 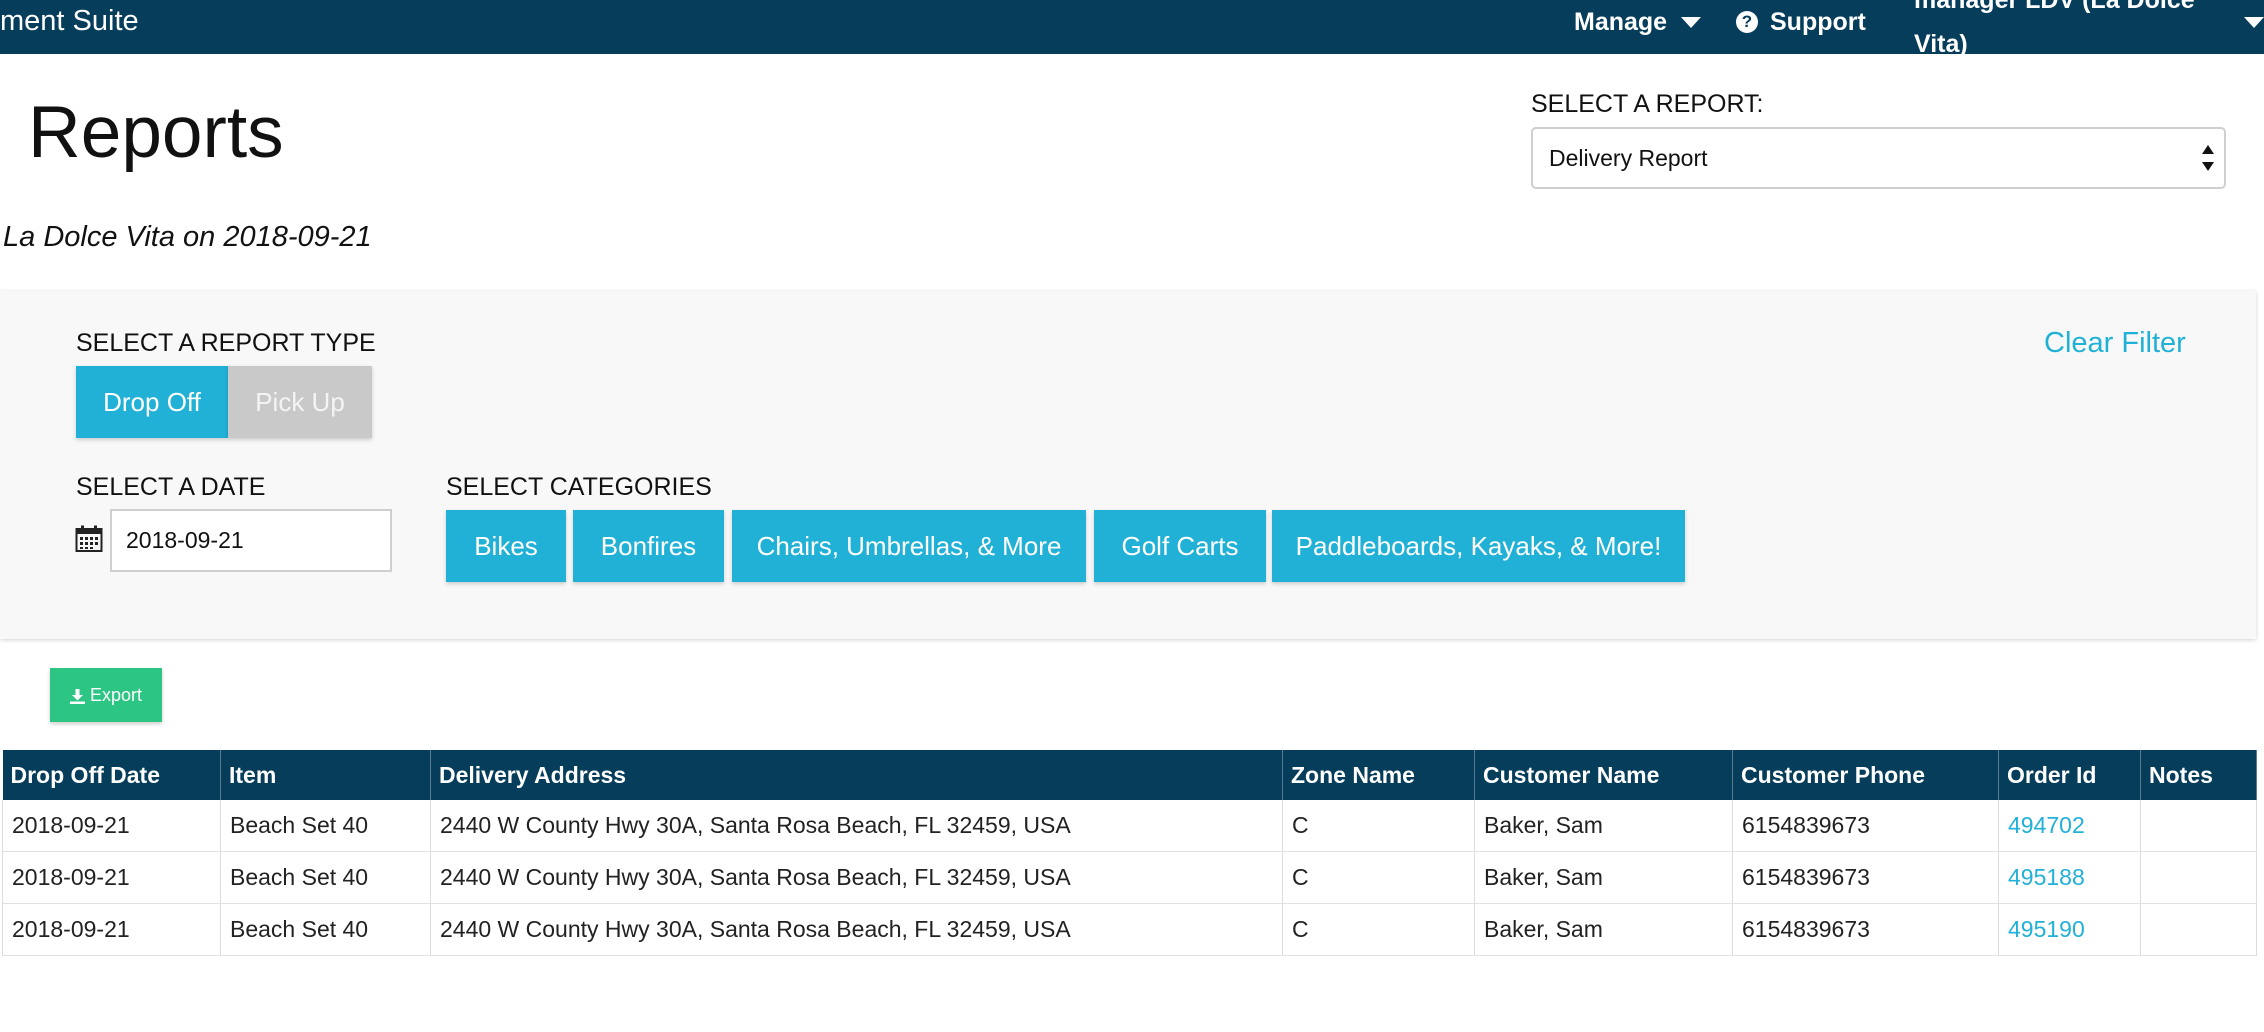 What do you see at coordinates (2115, 343) in the screenshot?
I see `clear-filter-link: Clear Filter` at bounding box center [2115, 343].